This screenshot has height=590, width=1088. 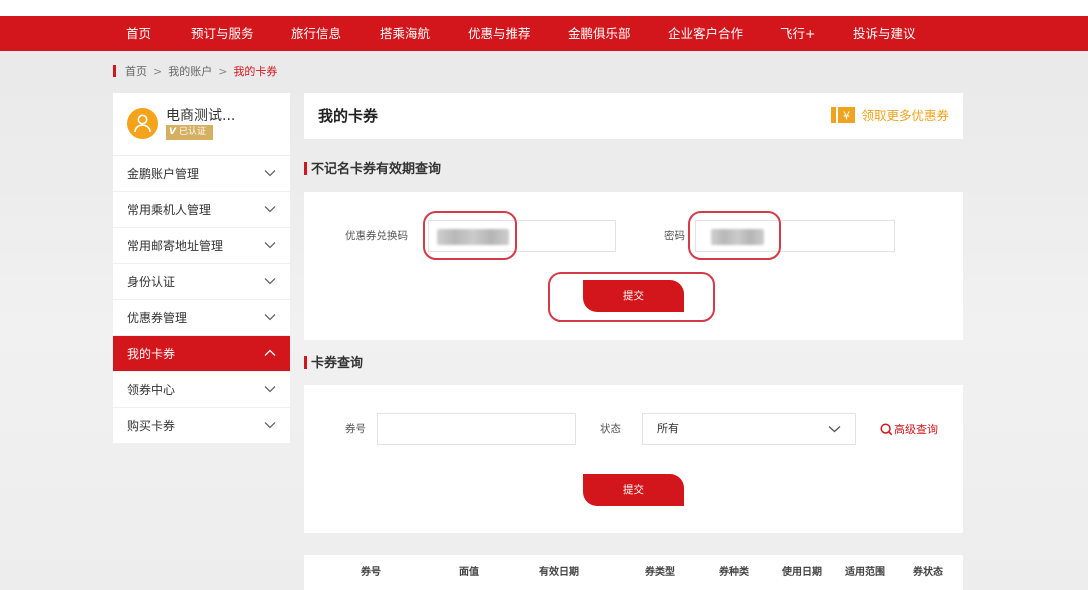 I want to click on table-header-face-value: 面值, so click(x=469, y=572).